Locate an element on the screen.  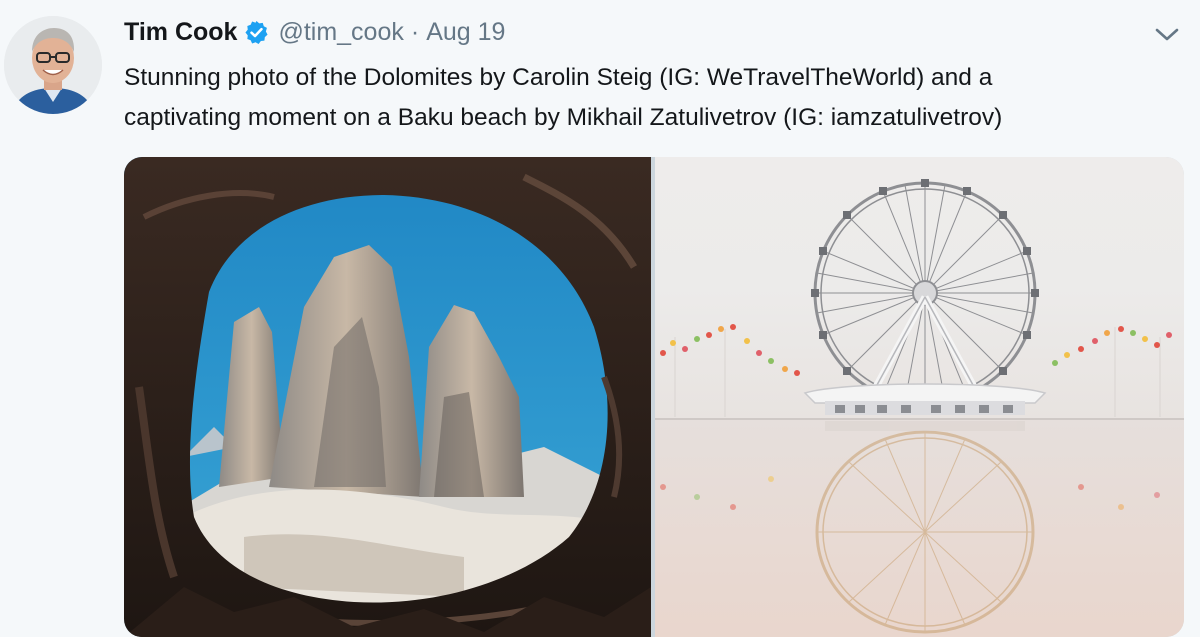
author-name: Tim Cook is located at coordinates (180, 32).